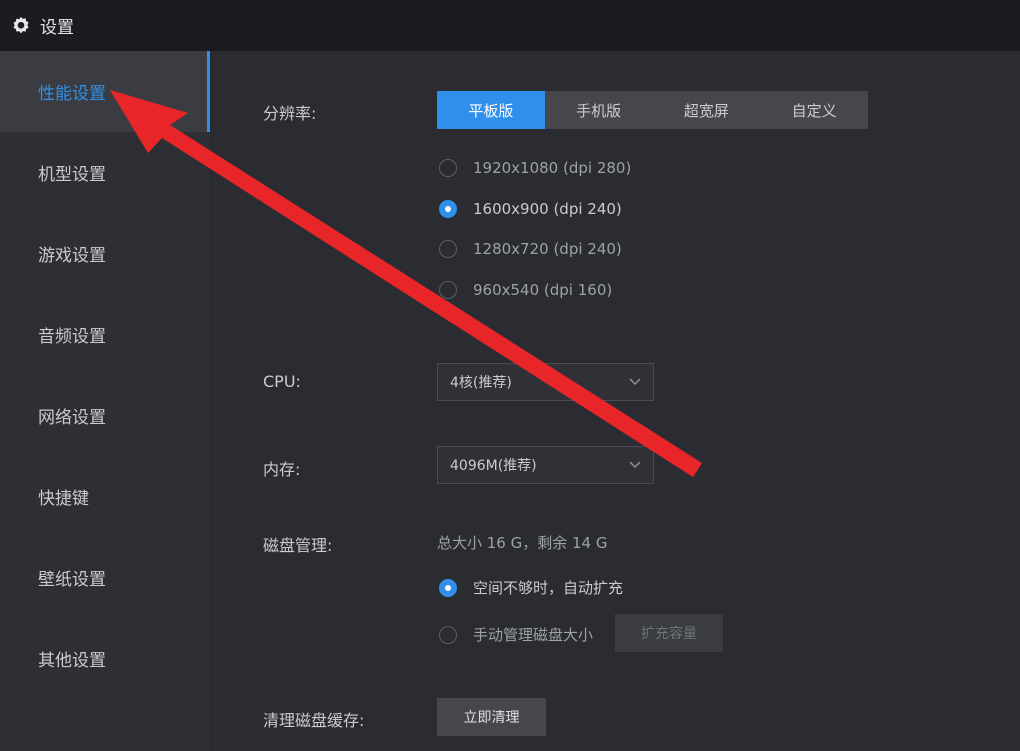 The width and height of the screenshot is (1020, 751). I want to click on disk-size-info: 总大小 16 G，剩余 14 G, so click(522, 543).